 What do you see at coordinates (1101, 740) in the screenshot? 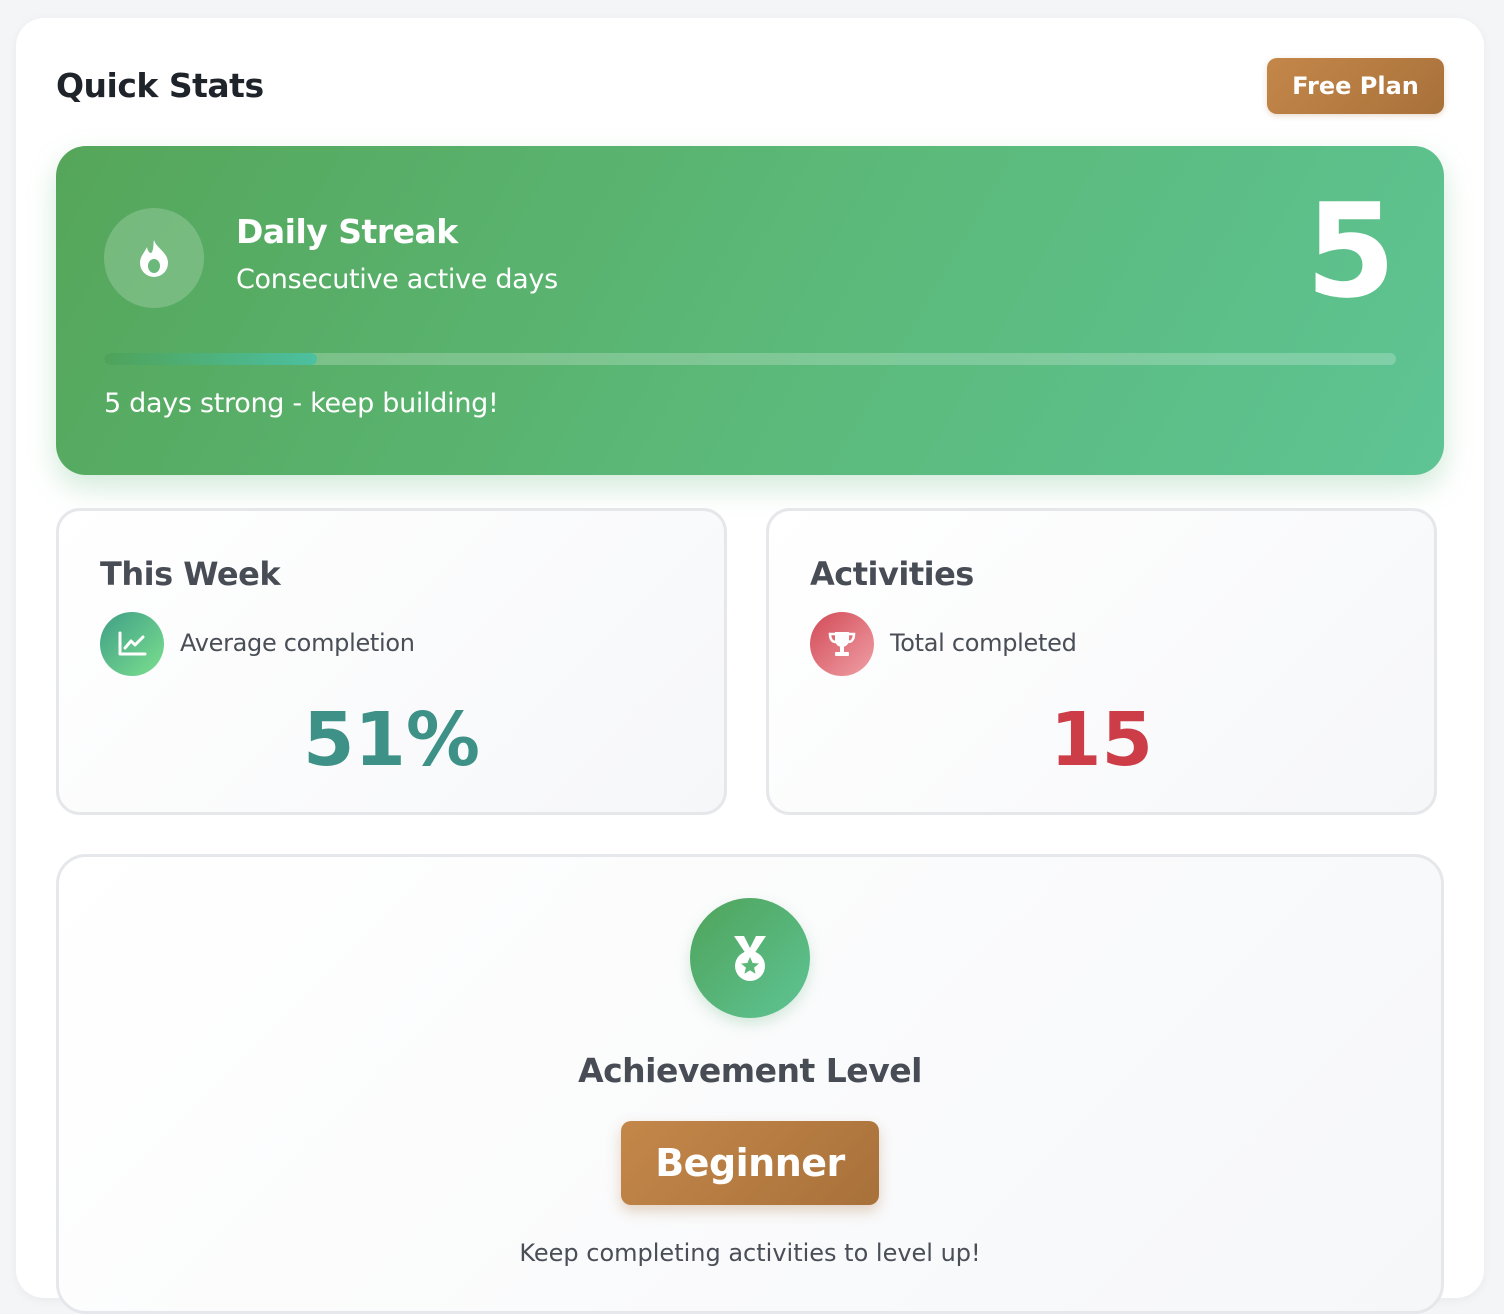
I see `activities-value: 15` at bounding box center [1101, 740].